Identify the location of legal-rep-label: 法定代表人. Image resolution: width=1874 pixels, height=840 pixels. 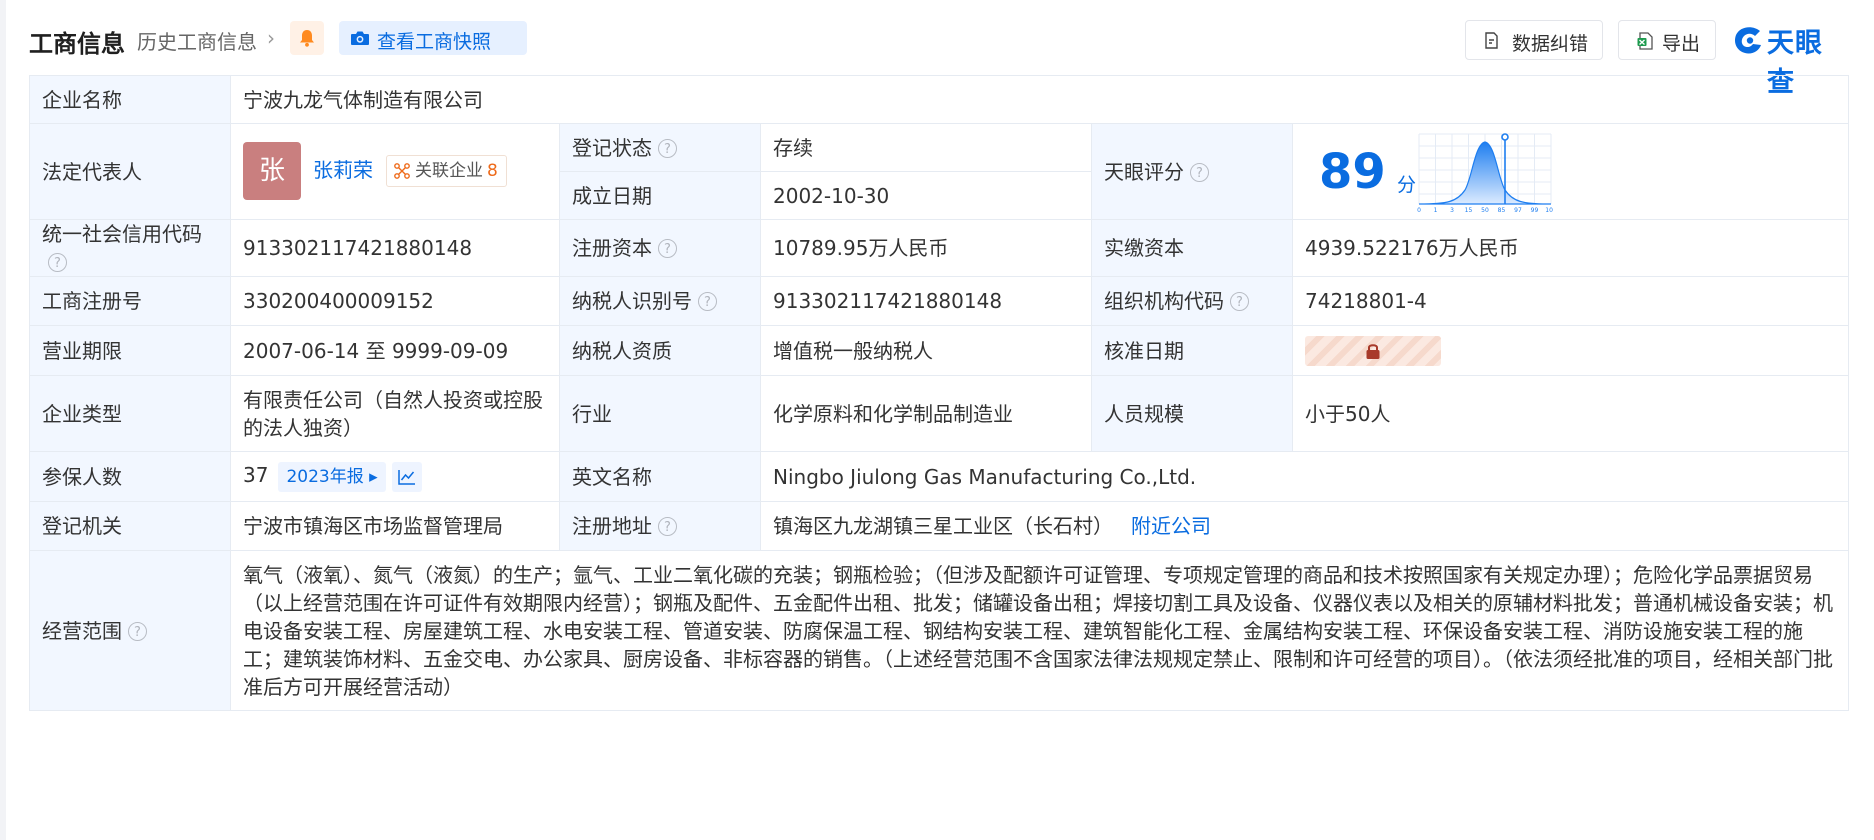
(130, 171).